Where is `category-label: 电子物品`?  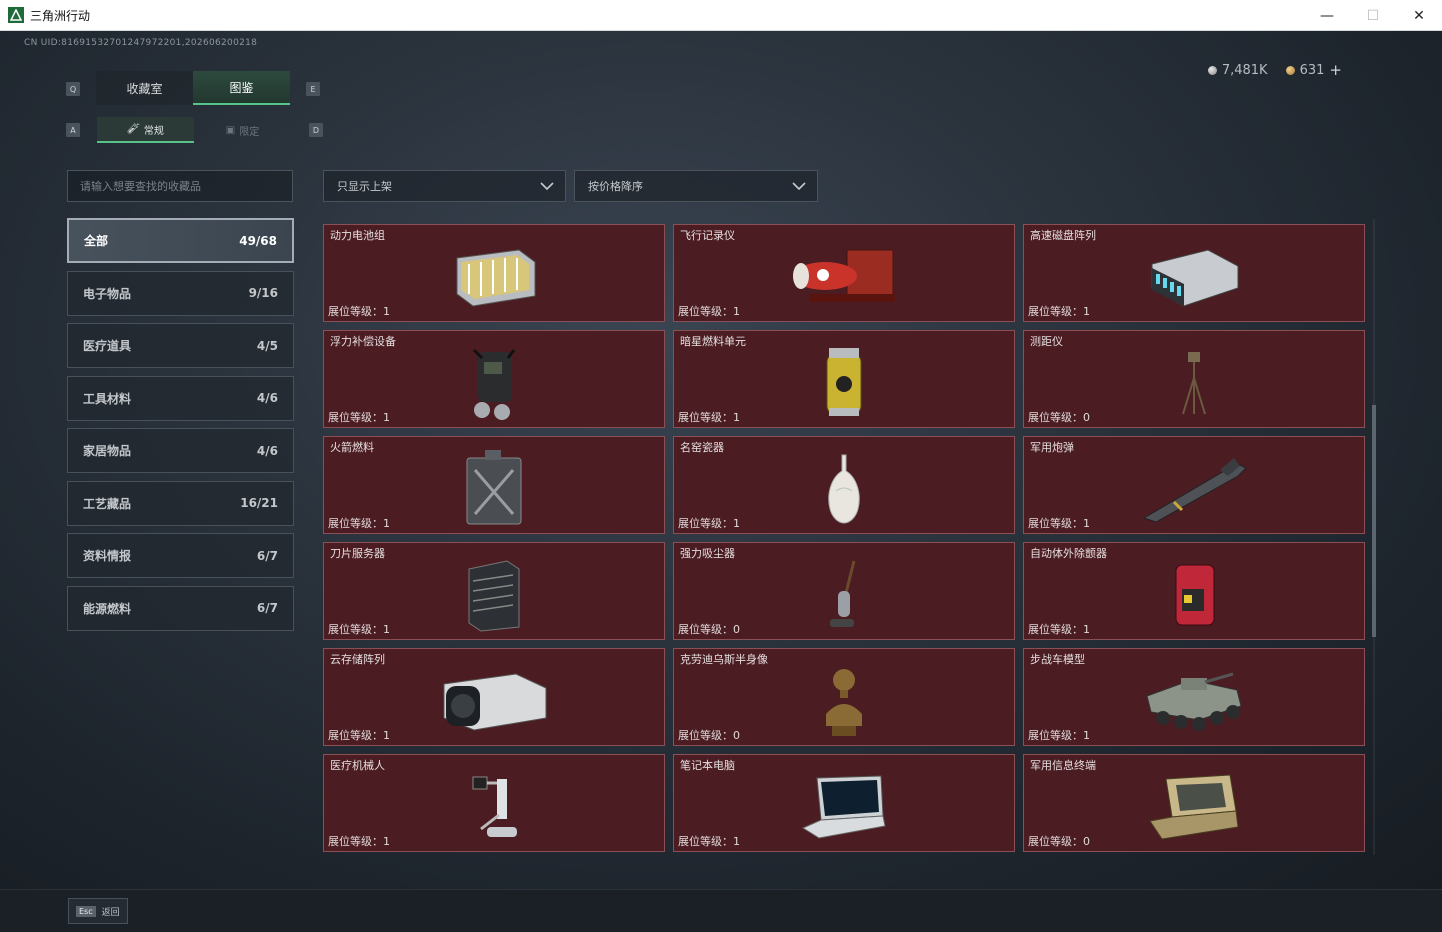
category-label: 电子物品 is located at coordinates (107, 293).